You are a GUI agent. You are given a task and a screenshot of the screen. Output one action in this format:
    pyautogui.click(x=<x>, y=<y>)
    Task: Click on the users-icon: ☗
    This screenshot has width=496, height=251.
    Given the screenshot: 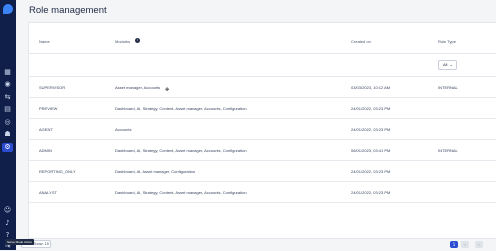 What is the action you would take?
    pyautogui.click(x=7, y=134)
    